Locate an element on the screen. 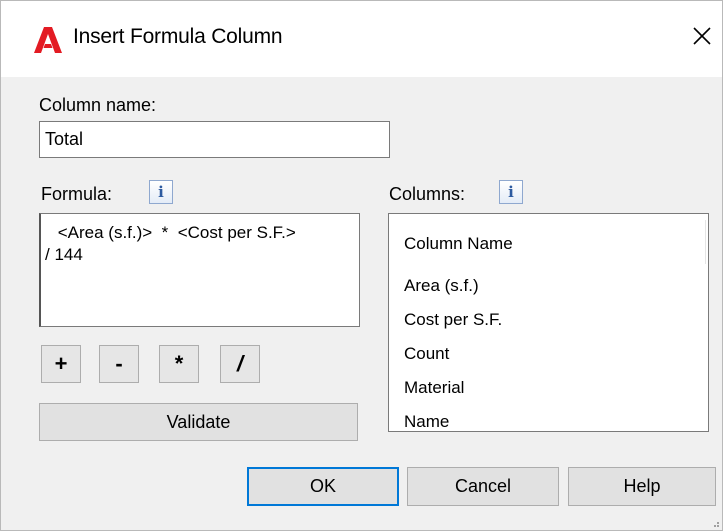 The width and height of the screenshot is (723, 531). validate-button: Validate is located at coordinates (198, 422).